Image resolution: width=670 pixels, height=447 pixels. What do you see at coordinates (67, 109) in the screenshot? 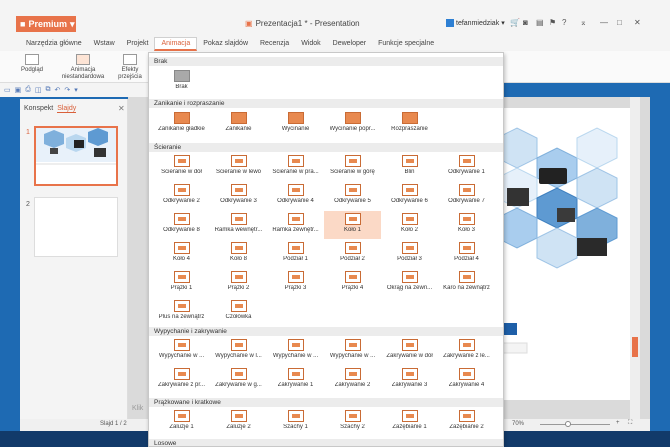
I see `tab-slides: Slajdy` at bounding box center [67, 109].